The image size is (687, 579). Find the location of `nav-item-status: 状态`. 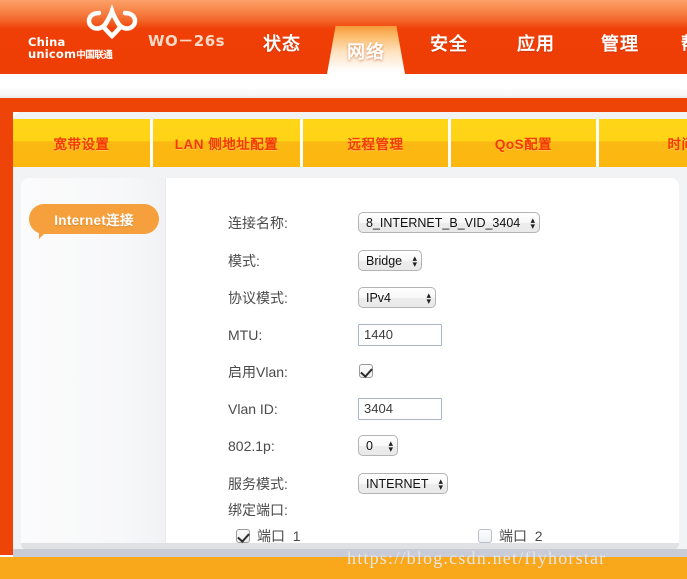

nav-item-status: 状态 is located at coordinates (282, 43).